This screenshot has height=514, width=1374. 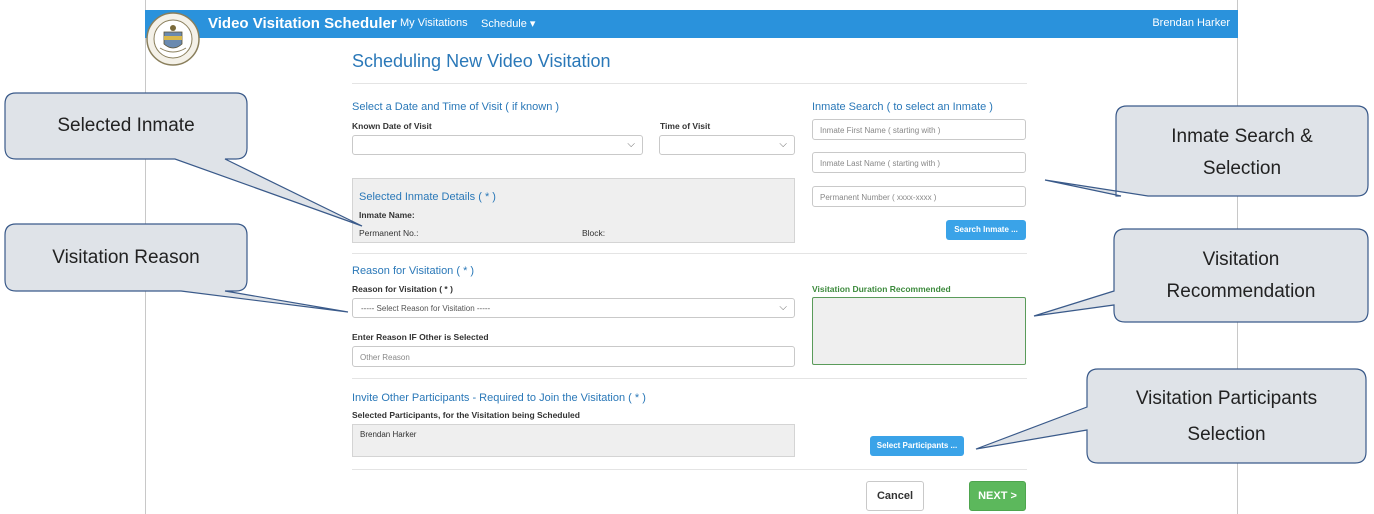 What do you see at coordinates (1241, 291) in the screenshot?
I see `callout-recommendation-text-2: Recommendation` at bounding box center [1241, 291].